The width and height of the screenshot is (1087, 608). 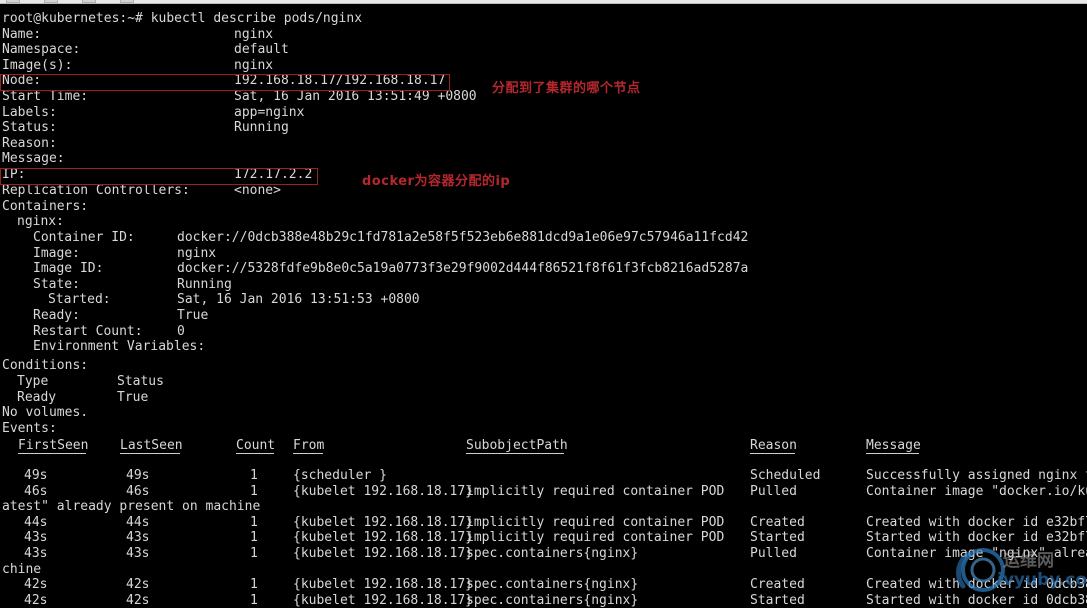 What do you see at coordinates (309, 445) in the screenshot?
I see `events-column-header: From` at bounding box center [309, 445].